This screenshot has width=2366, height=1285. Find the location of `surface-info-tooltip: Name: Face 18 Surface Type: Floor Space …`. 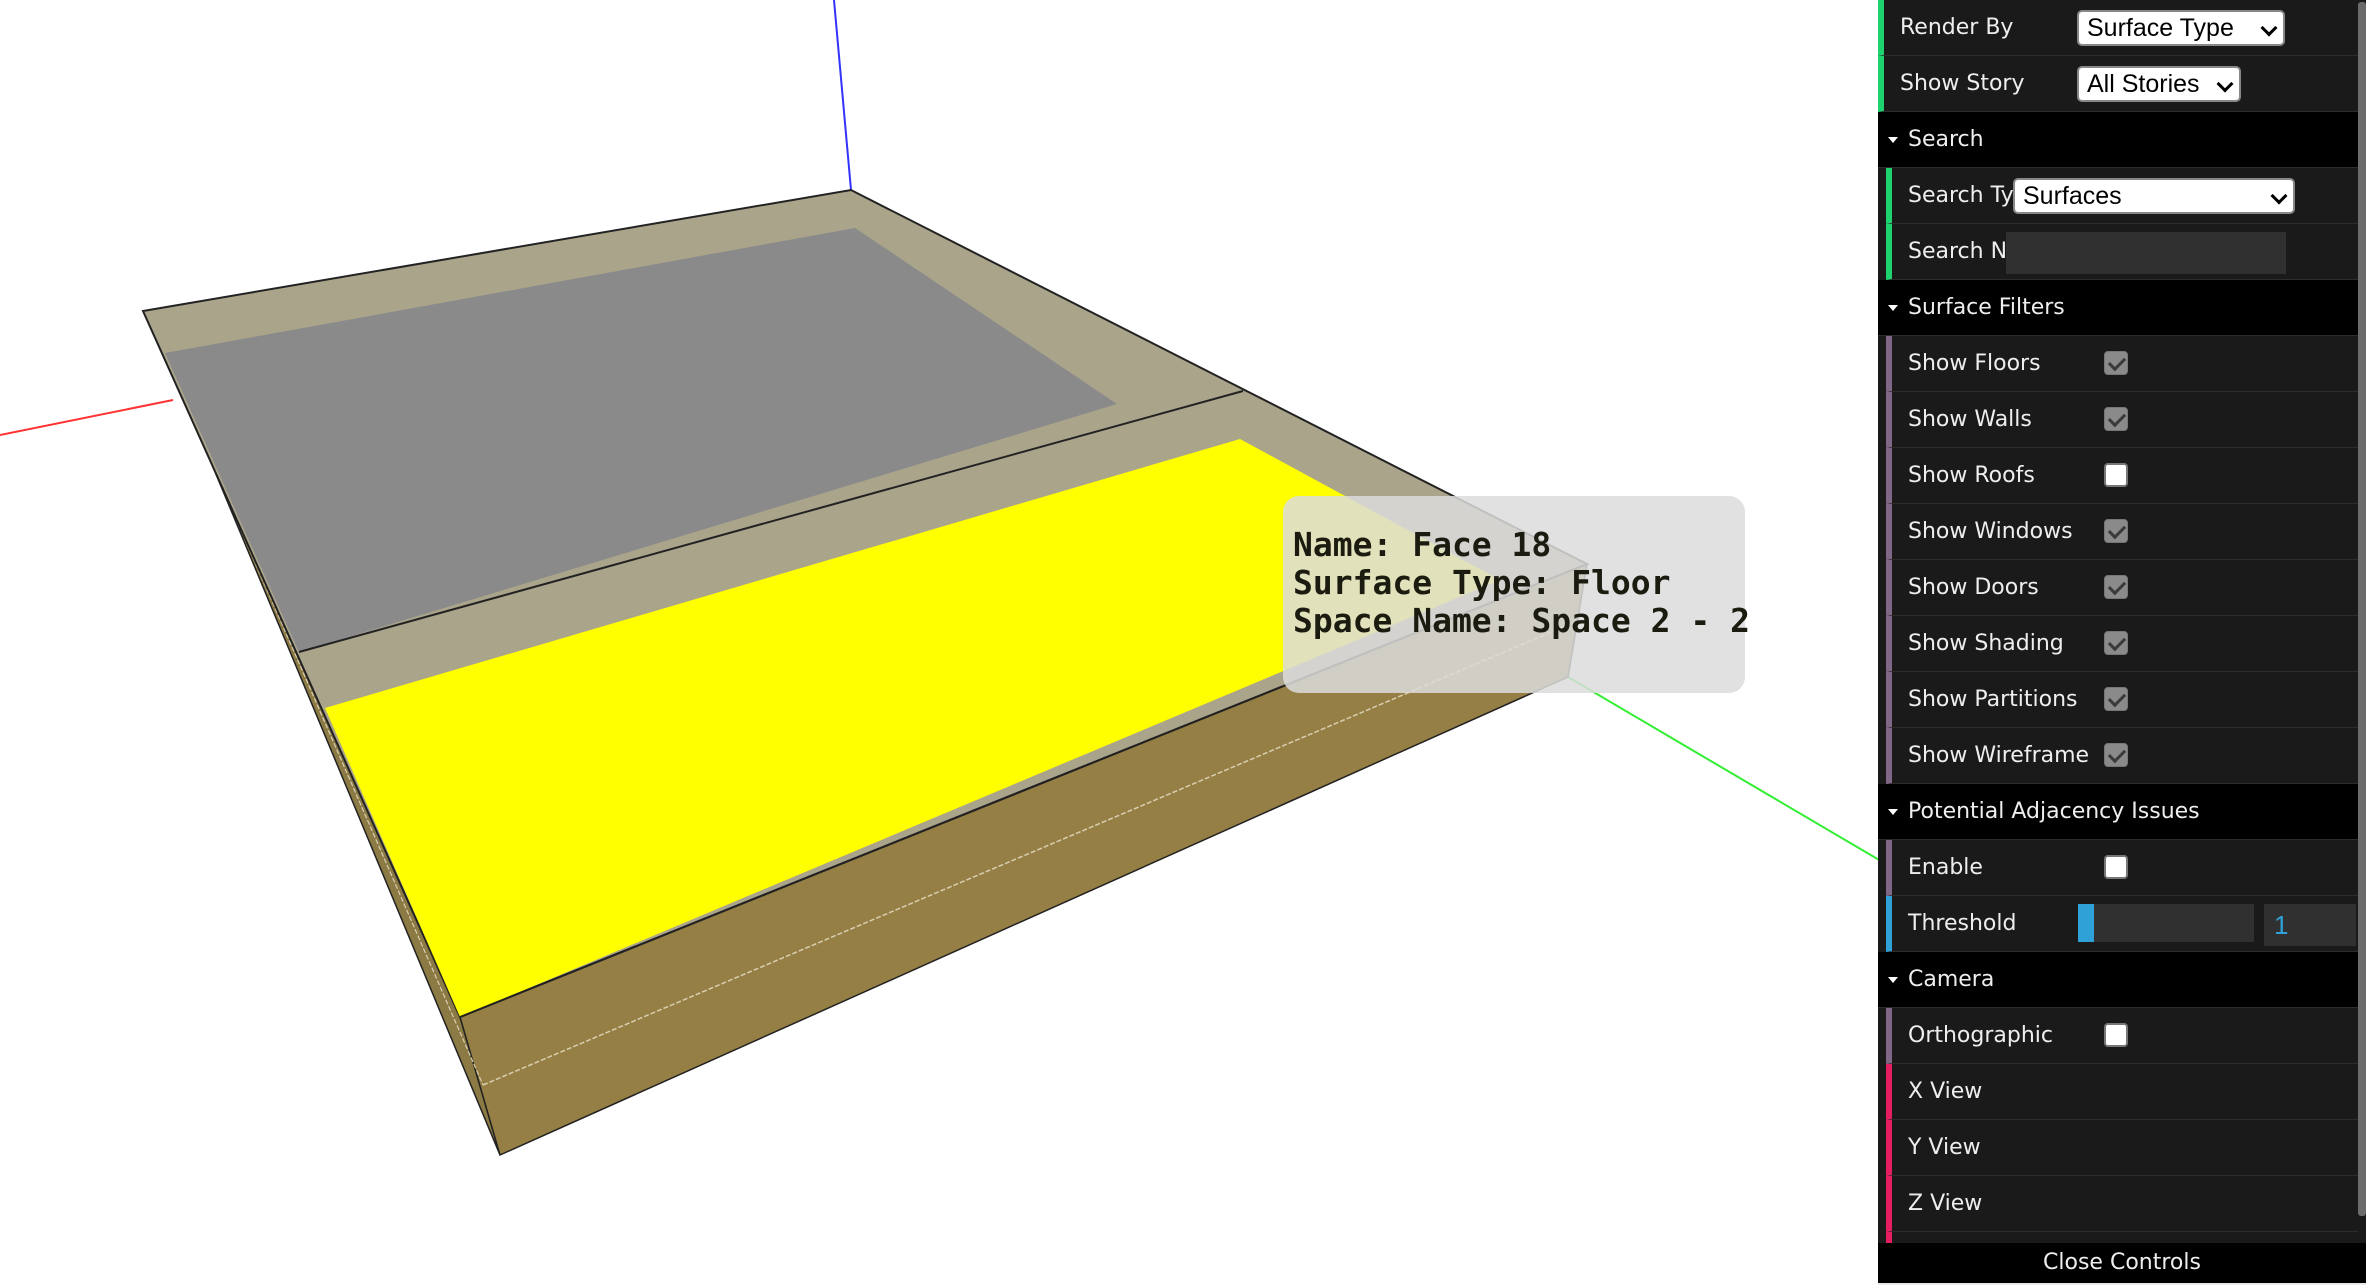

surface-info-tooltip: Name: Face 18 Surface Type: Floor Space … is located at coordinates (1516, 594).